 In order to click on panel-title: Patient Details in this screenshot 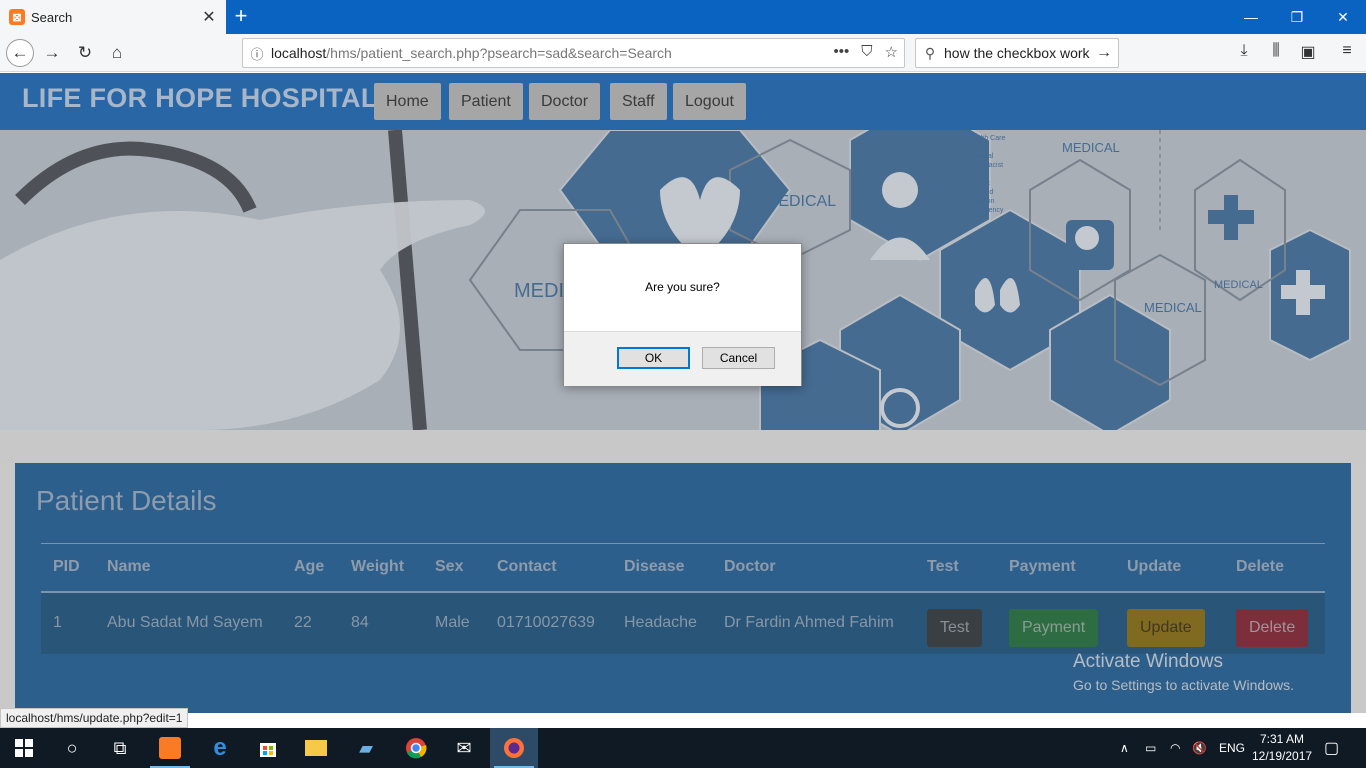, I will do `click(126, 500)`.